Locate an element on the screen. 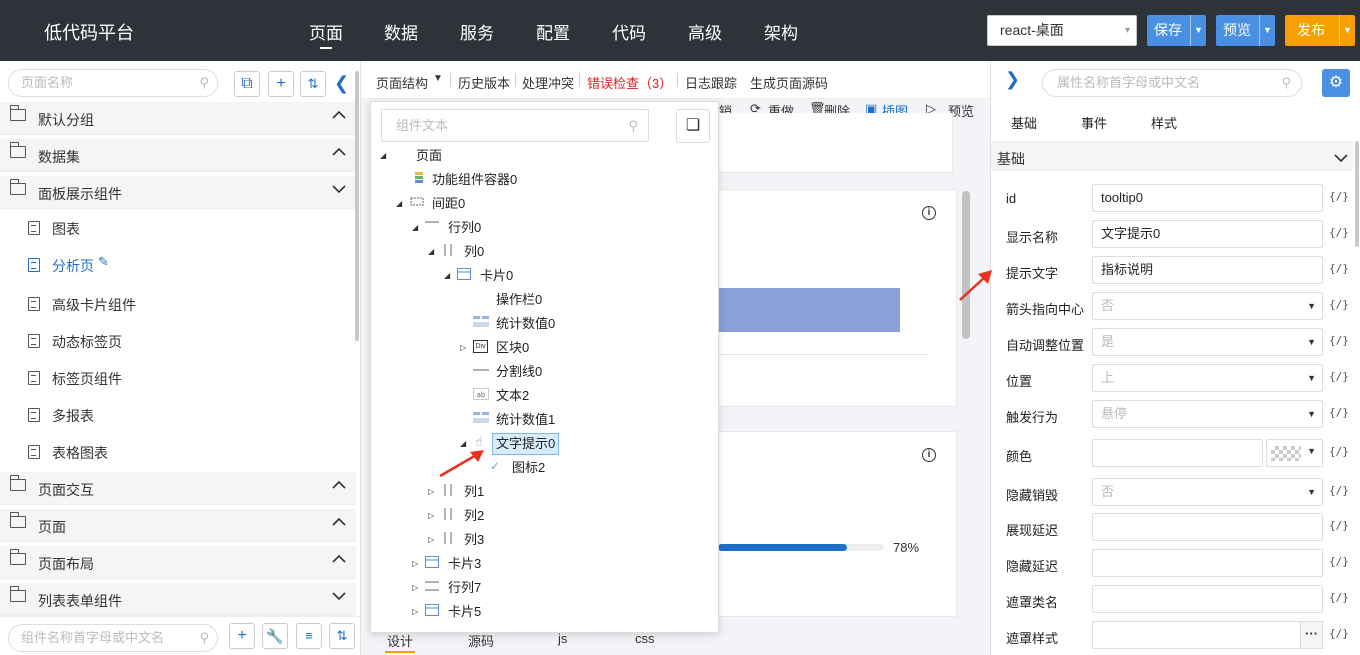 The width and height of the screenshot is (1360, 655). tree-node-card5: 卡片5 is located at coordinates (464, 612).